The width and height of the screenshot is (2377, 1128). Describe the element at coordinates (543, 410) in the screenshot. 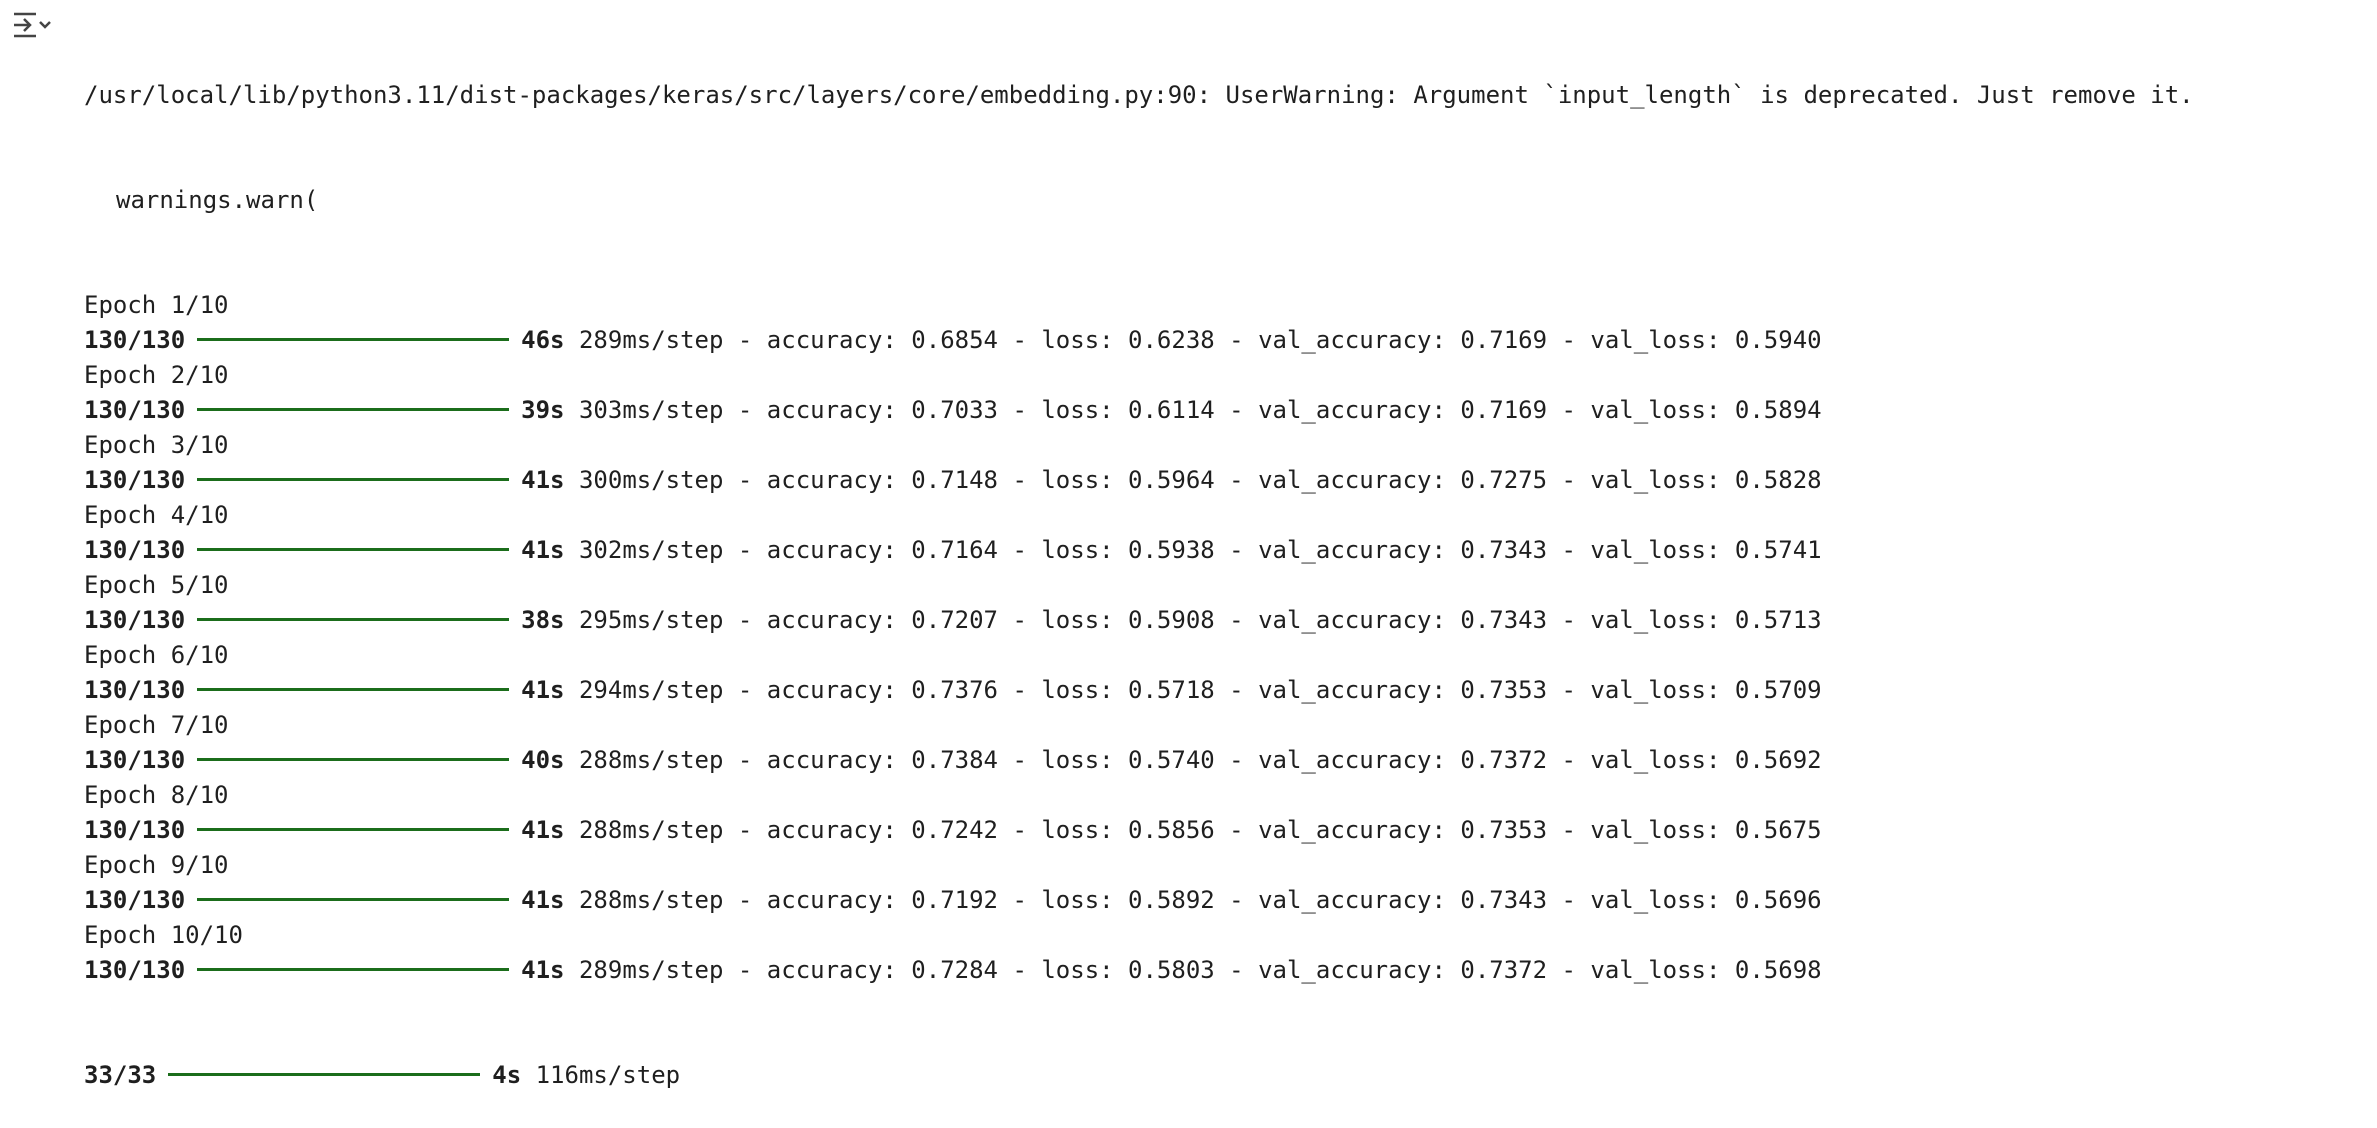

I see `epoch-time: 39s` at that location.